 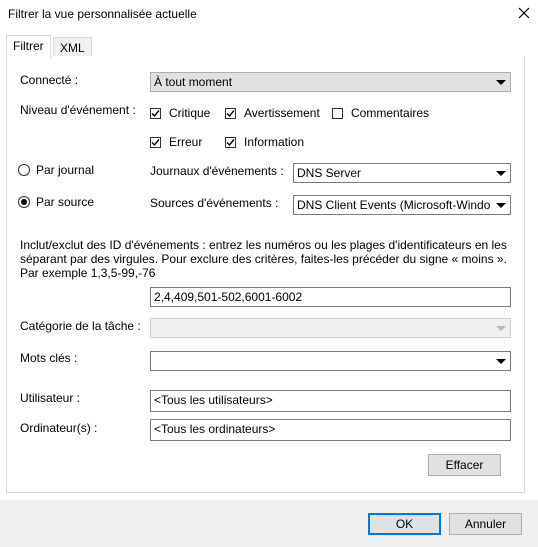 I want to click on ok-button: OK, so click(x=404, y=524).